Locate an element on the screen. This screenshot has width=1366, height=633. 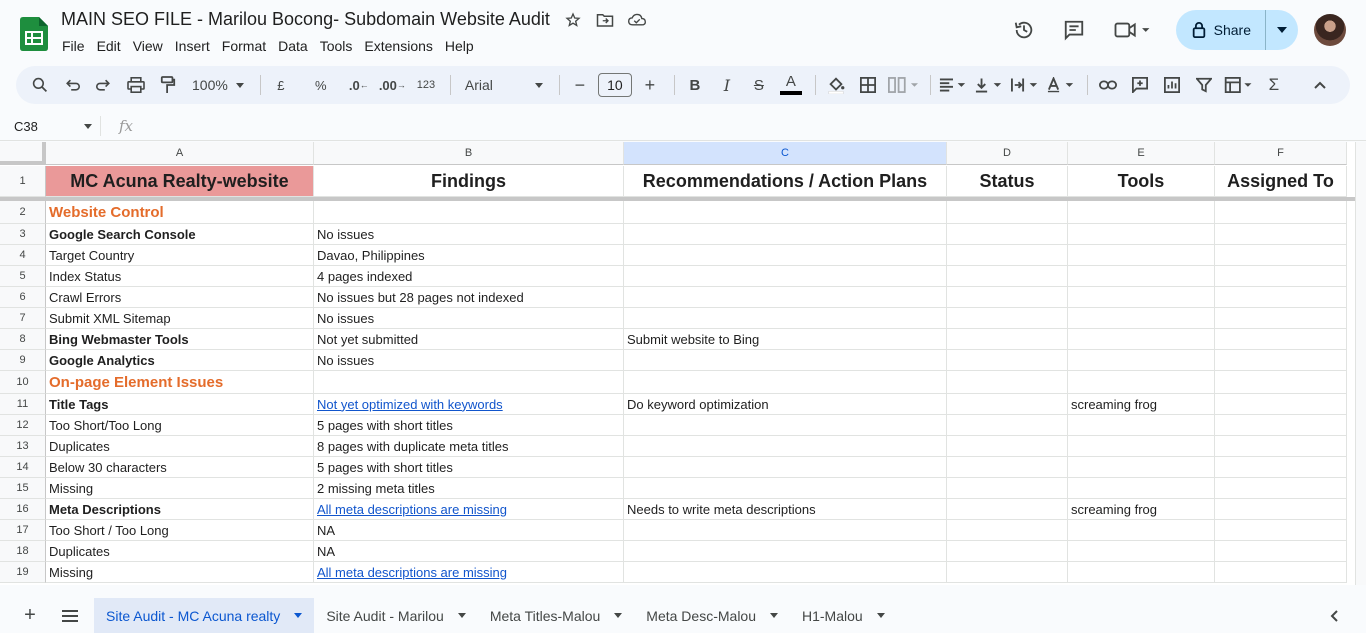
frozen-row-divider is located at coordinates (677, 199).